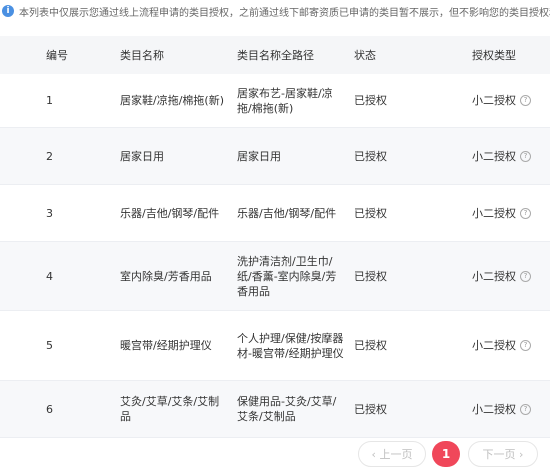 The width and height of the screenshot is (550, 467). I want to click on table-header: 编号 类目名称 类目名称全路径 状态 授权类型, so click(275, 55).